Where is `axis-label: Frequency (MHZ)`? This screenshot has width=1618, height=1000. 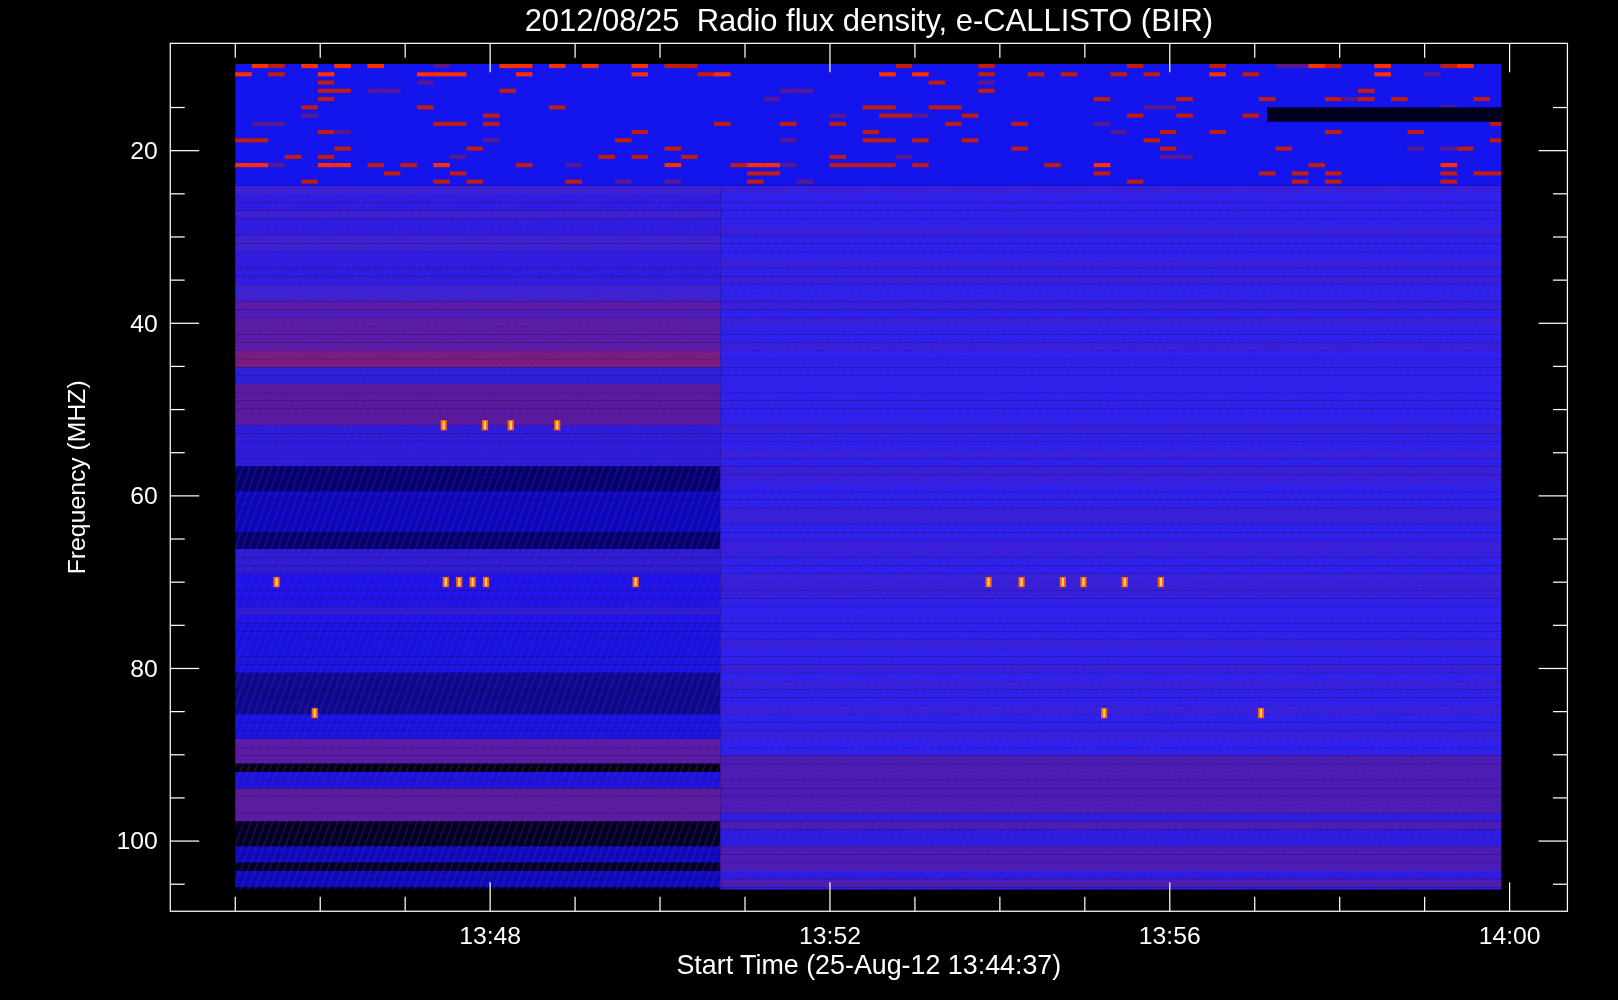 axis-label: Frequency (MHZ) is located at coordinates (76, 477).